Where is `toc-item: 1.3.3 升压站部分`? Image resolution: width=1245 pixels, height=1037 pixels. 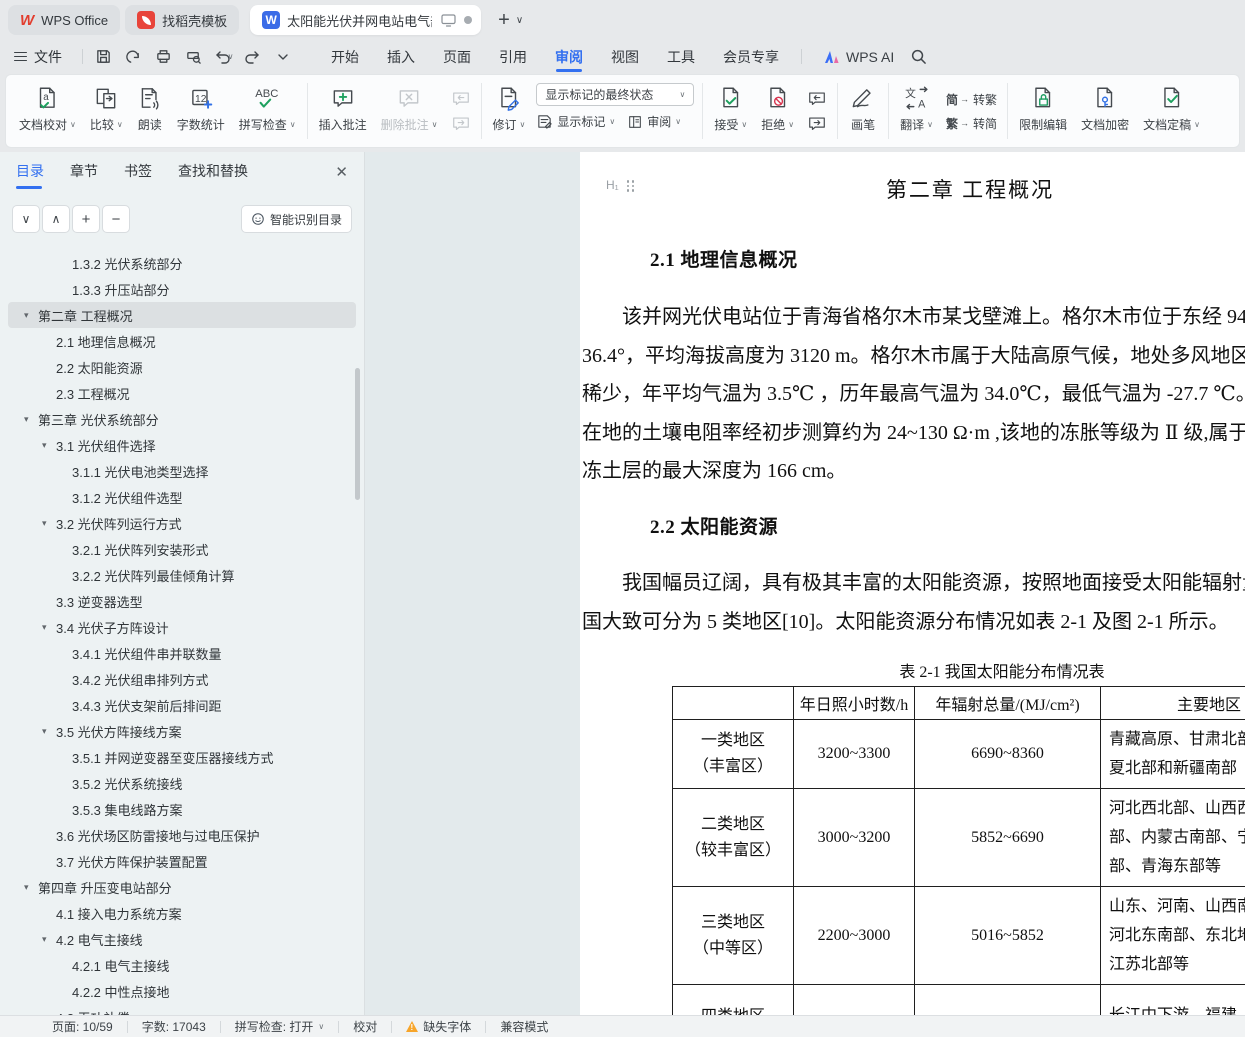
toc-item: 1.3.3 升压站部分 is located at coordinates (182, 289).